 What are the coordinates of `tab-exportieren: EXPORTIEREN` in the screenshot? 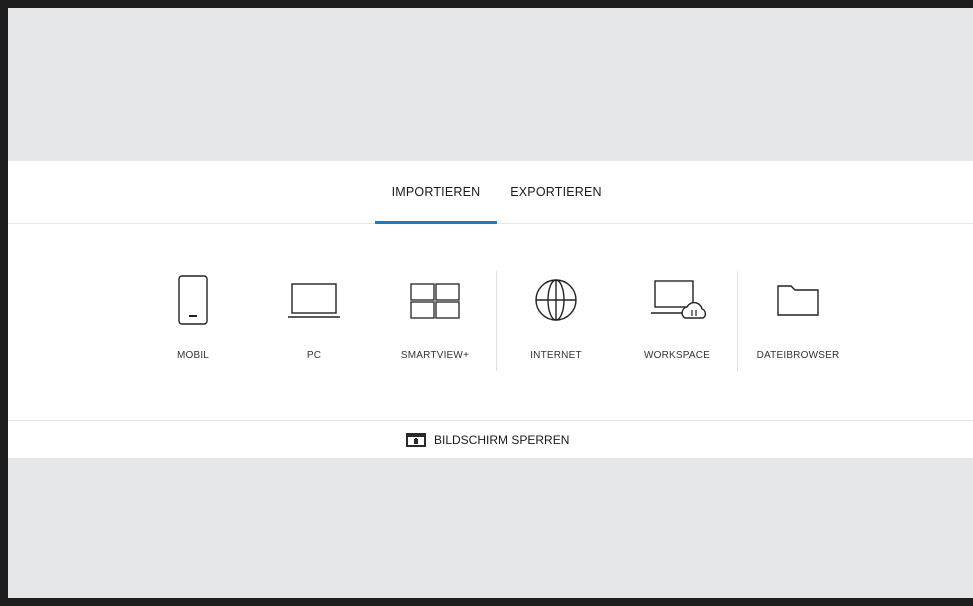 It's located at (556, 192).